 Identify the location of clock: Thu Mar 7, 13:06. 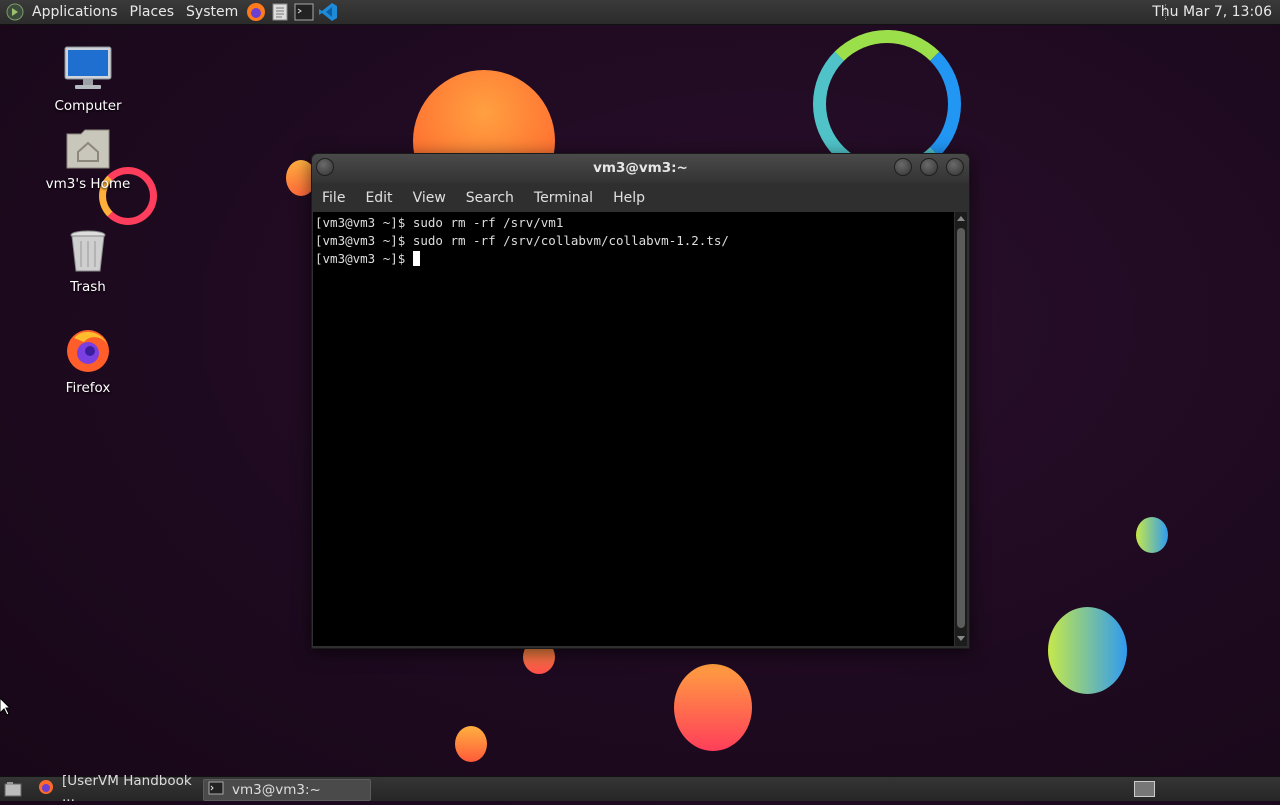
(1212, 12).